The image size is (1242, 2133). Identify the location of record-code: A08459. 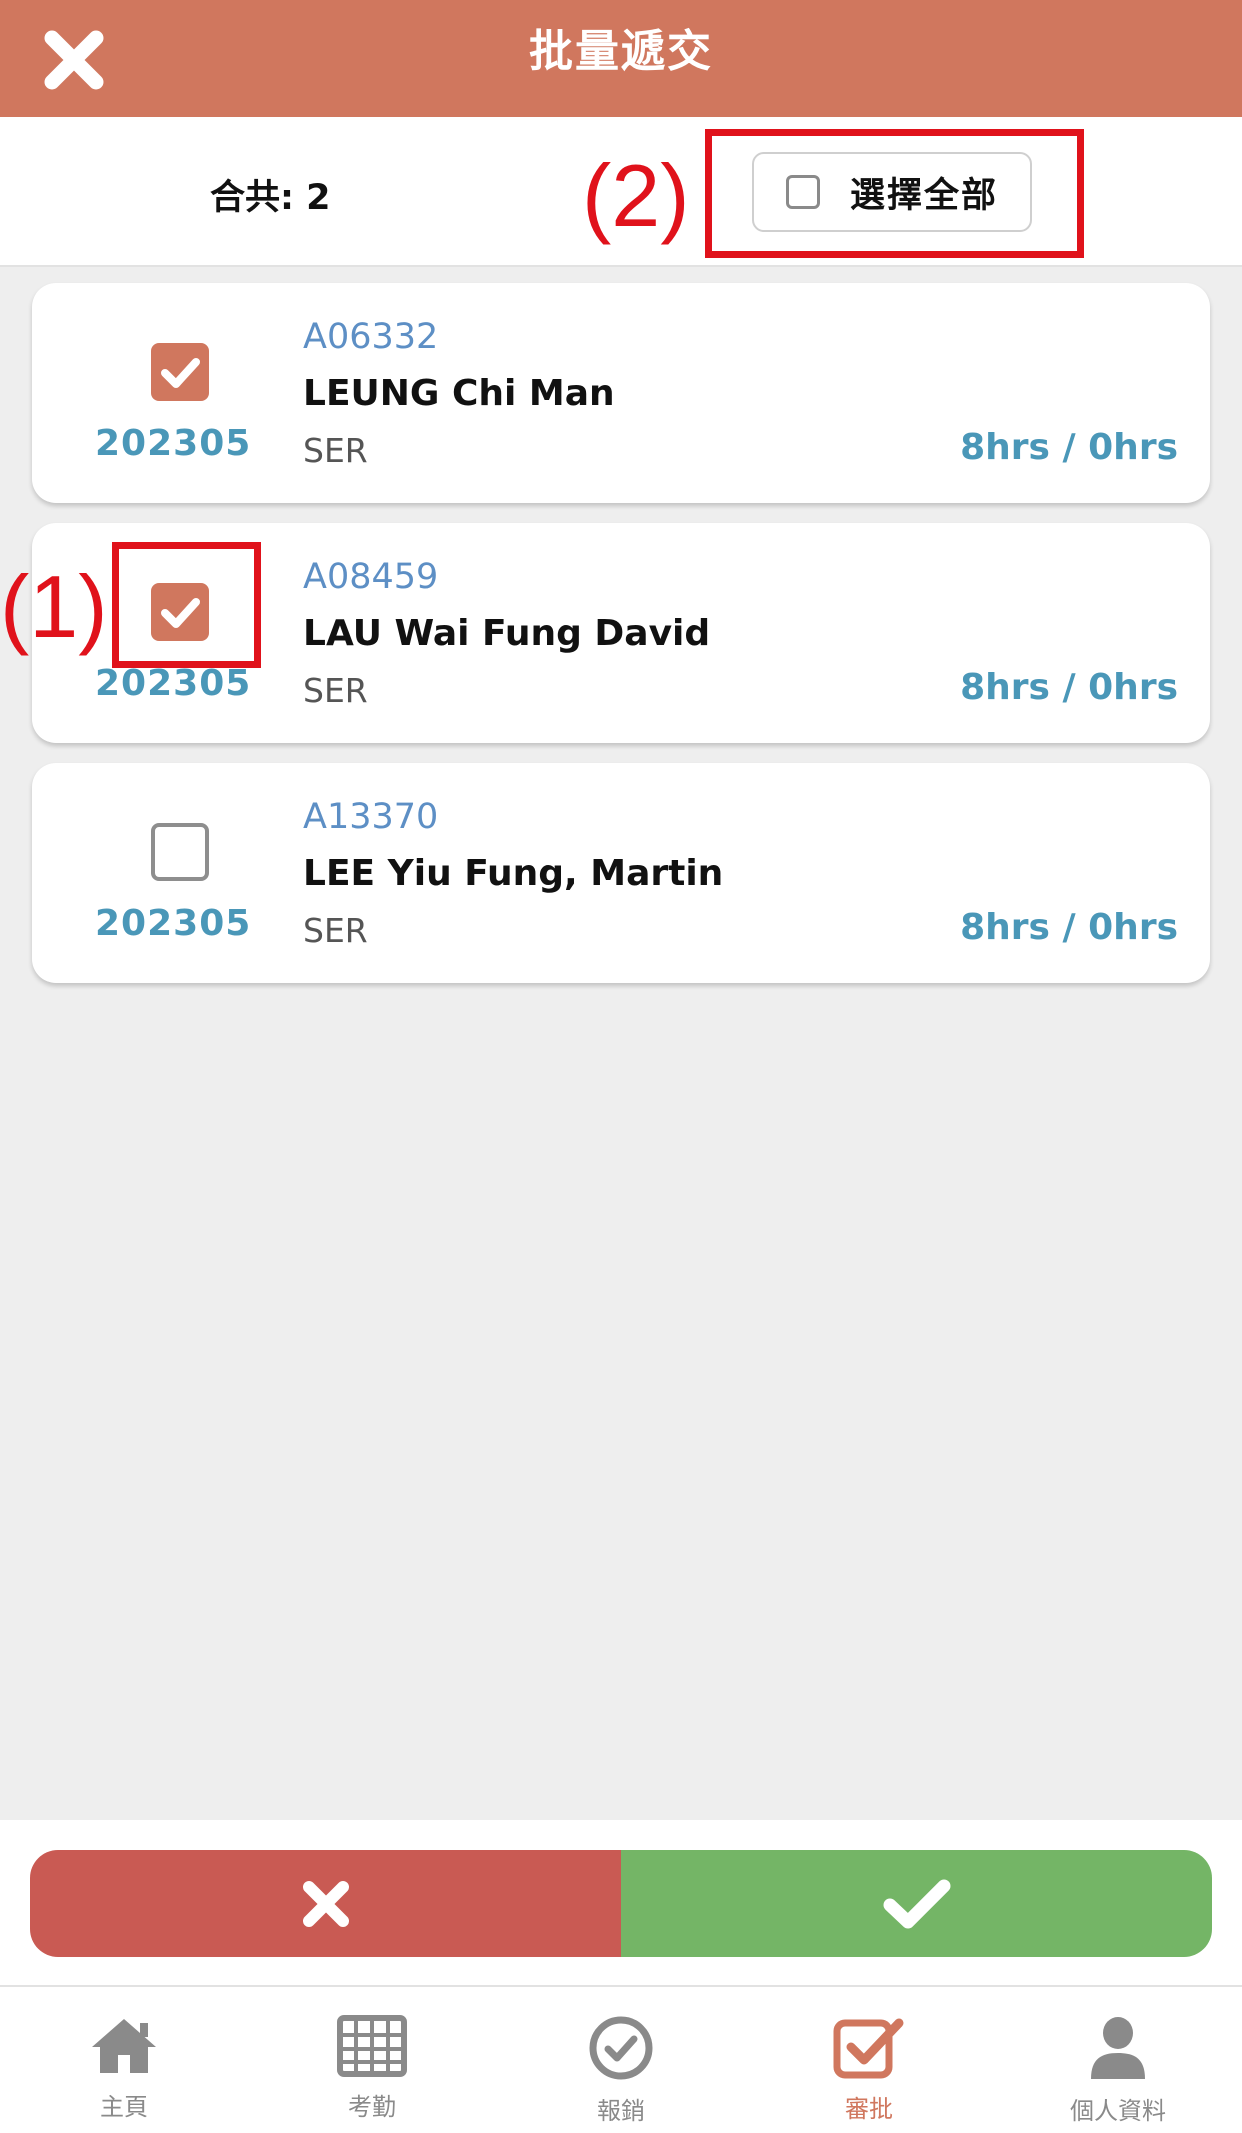
(371, 577).